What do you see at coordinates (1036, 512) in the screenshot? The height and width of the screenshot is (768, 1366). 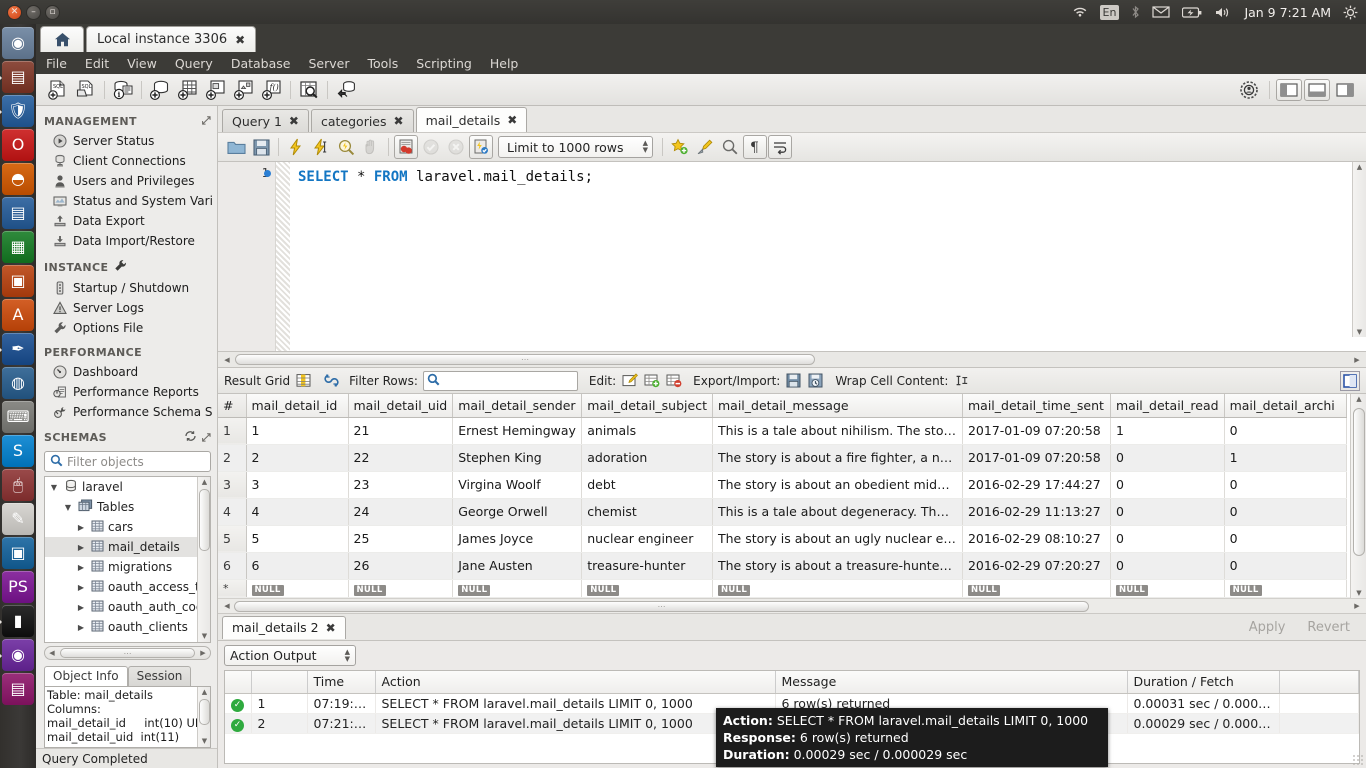 I see `cell-mail_detail_time_sent: 2016-02-29 11:13:27` at bounding box center [1036, 512].